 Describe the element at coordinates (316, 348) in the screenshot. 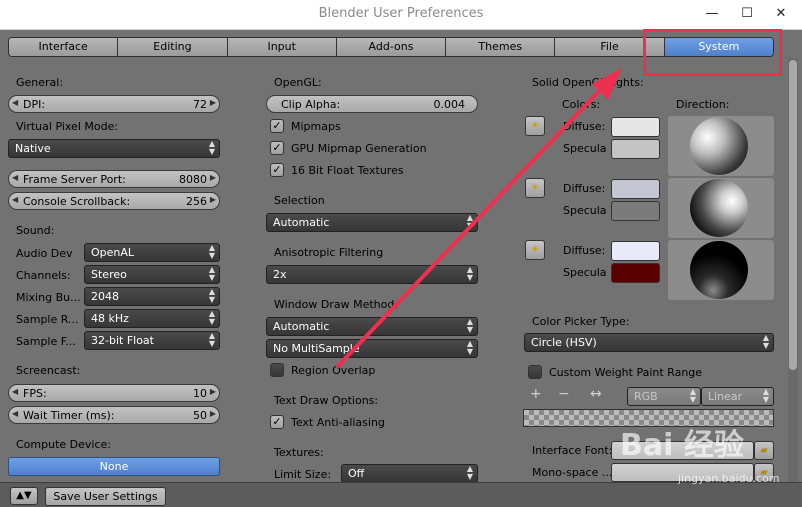

I see `multisample-value: No MultiSample` at that location.